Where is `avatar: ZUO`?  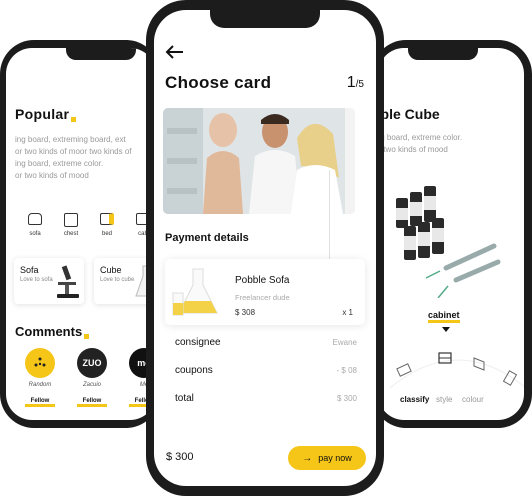
avatar: ZUO is located at coordinates (92, 363).